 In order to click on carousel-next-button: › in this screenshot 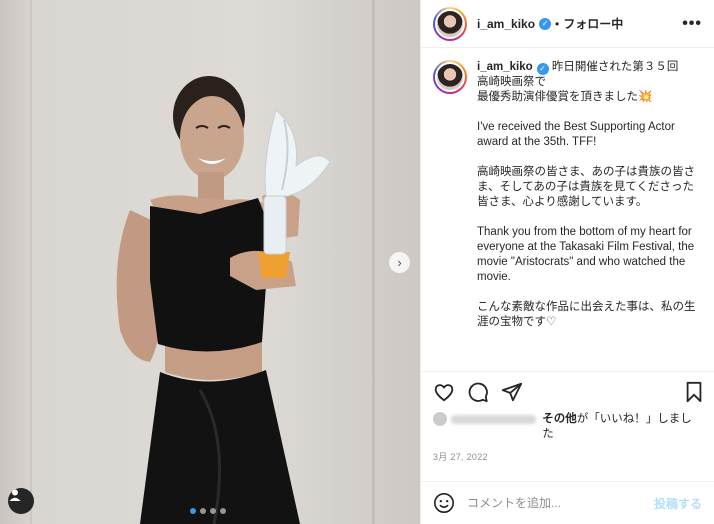, I will do `click(399, 262)`.